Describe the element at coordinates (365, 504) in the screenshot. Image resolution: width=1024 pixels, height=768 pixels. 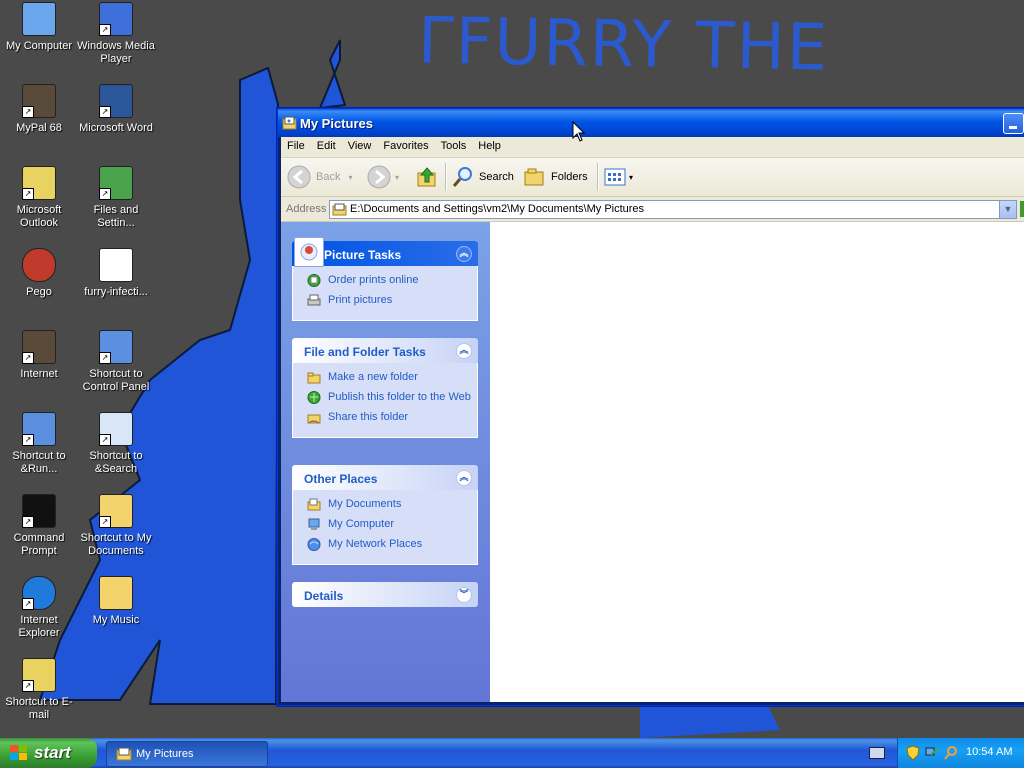
I see `task-label: My Documents` at that location.